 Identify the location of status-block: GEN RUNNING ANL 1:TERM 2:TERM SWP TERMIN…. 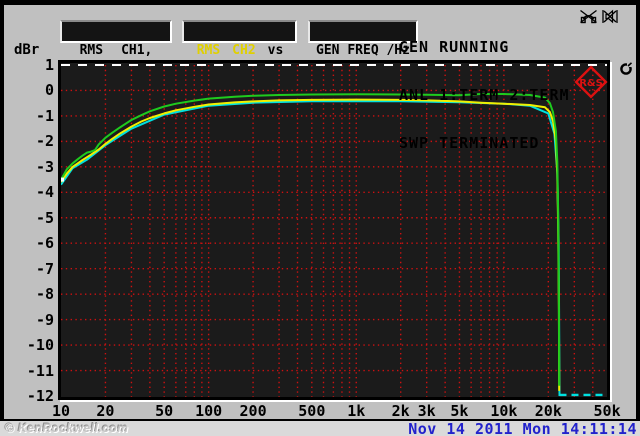
(484, 87).